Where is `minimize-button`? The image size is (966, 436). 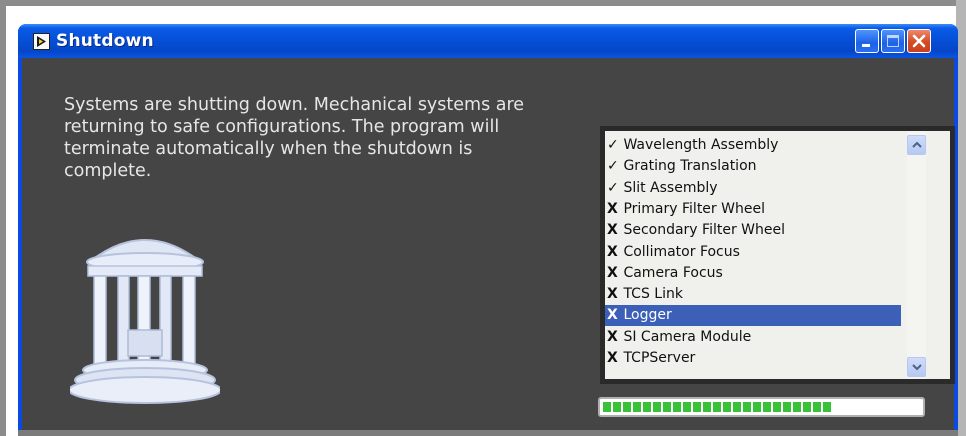 minimize-button is located at coordinates (867, 41).